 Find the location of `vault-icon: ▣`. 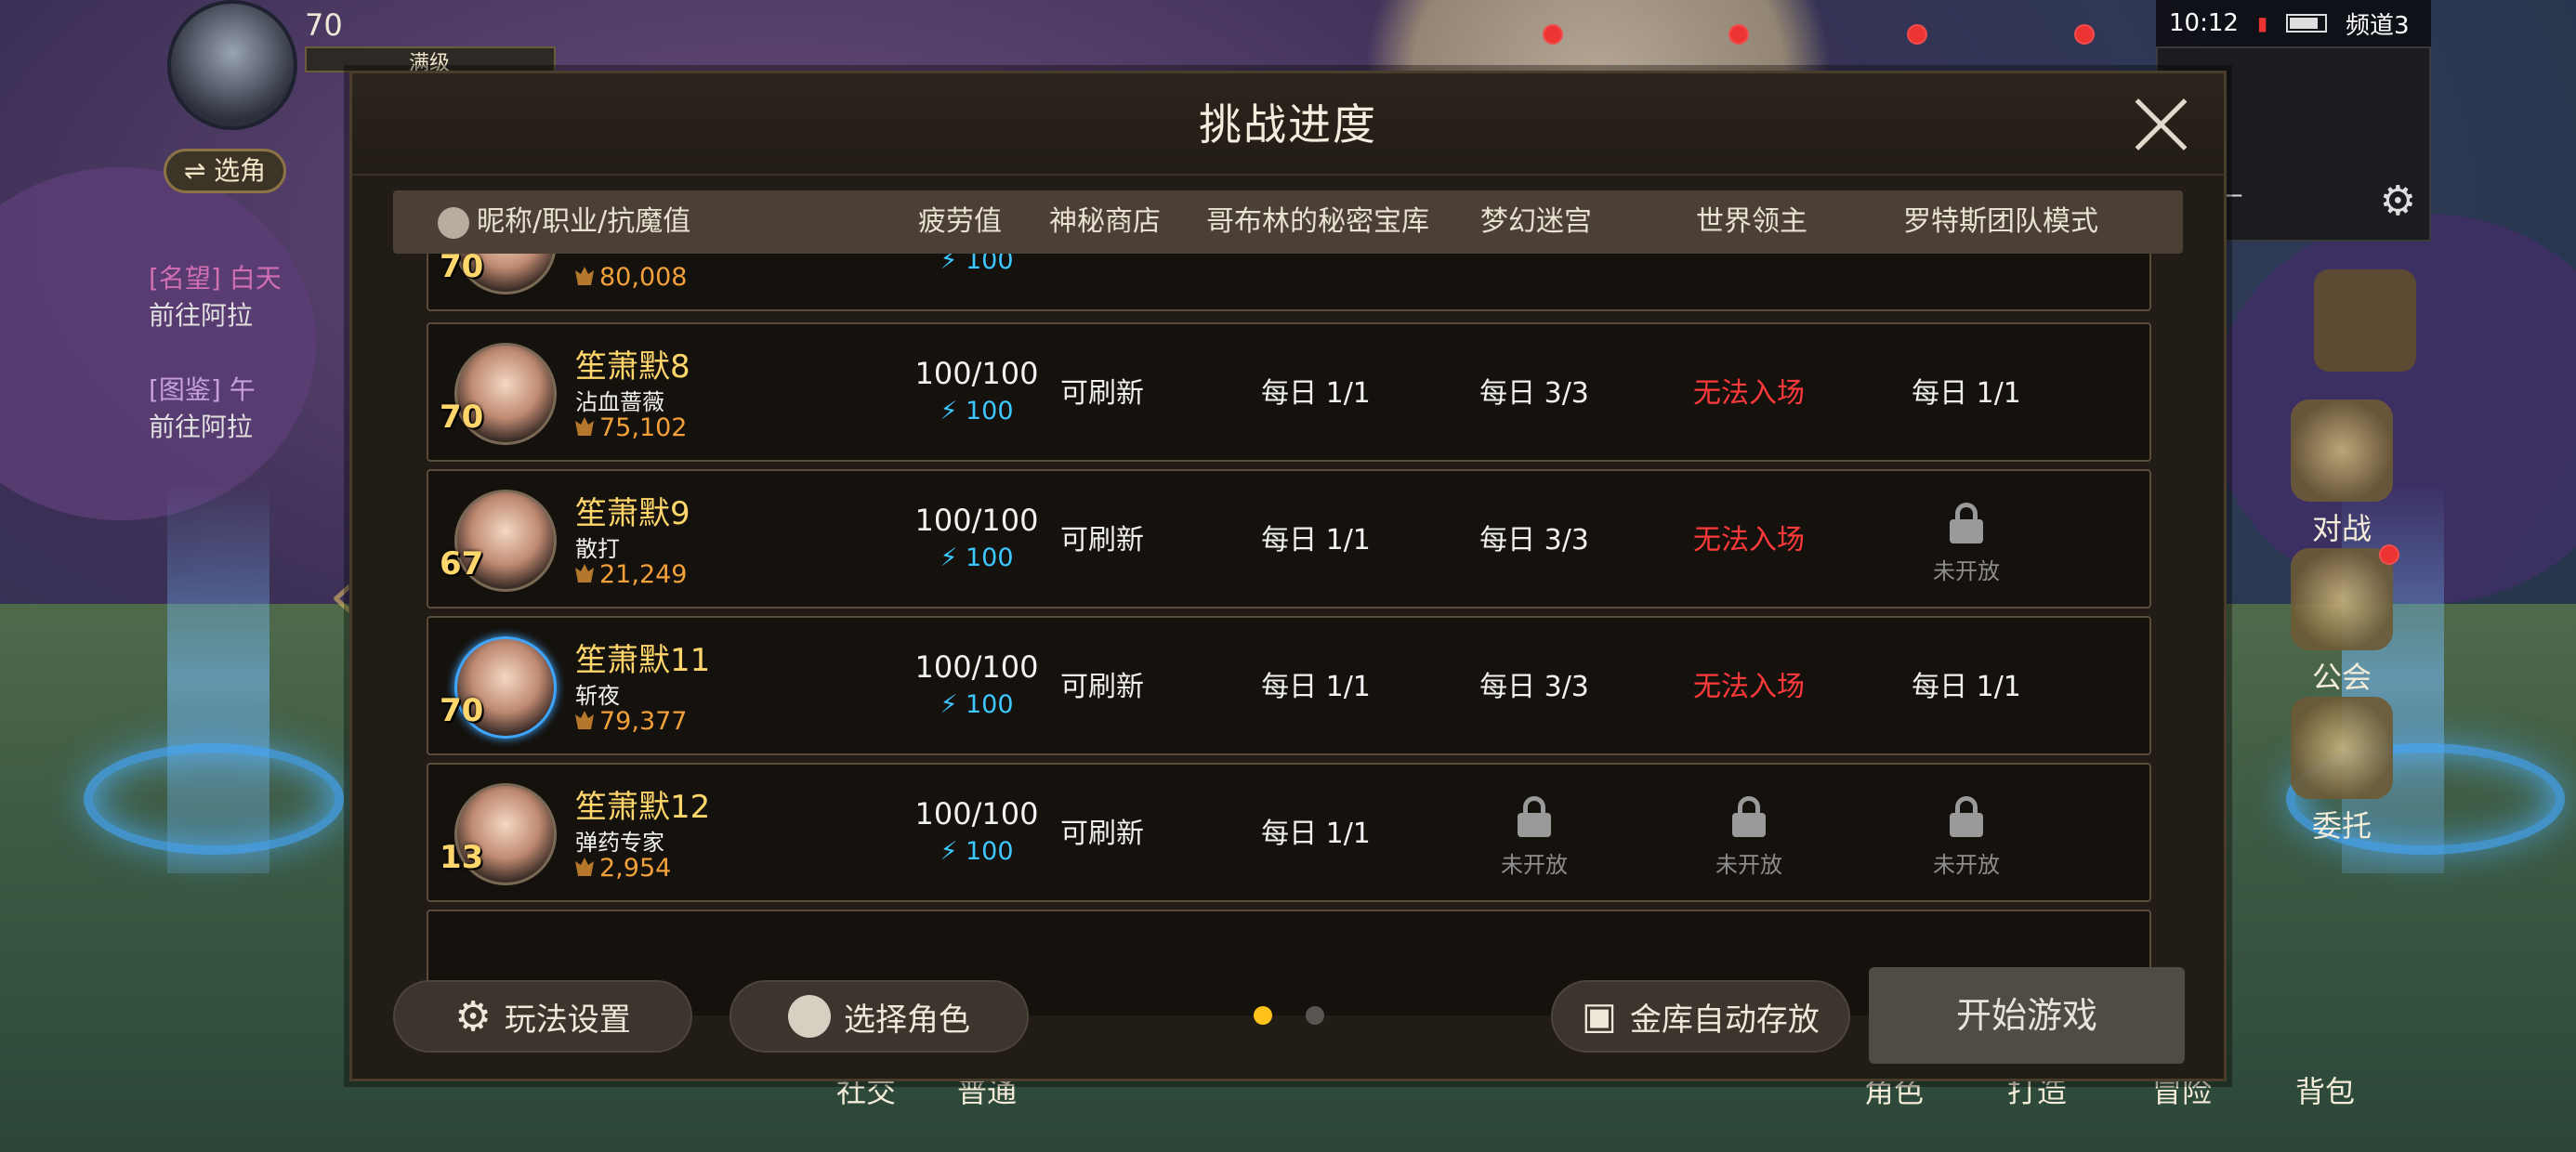

vault-icon: ▣ is located at coordinates (1599, 1016).